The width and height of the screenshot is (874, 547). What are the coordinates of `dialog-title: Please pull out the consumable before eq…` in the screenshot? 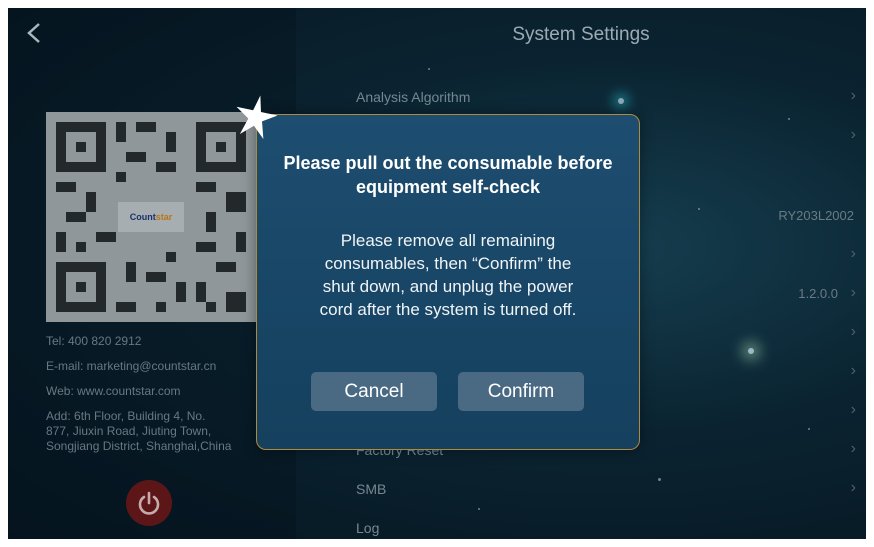 It's located at (448, 175).